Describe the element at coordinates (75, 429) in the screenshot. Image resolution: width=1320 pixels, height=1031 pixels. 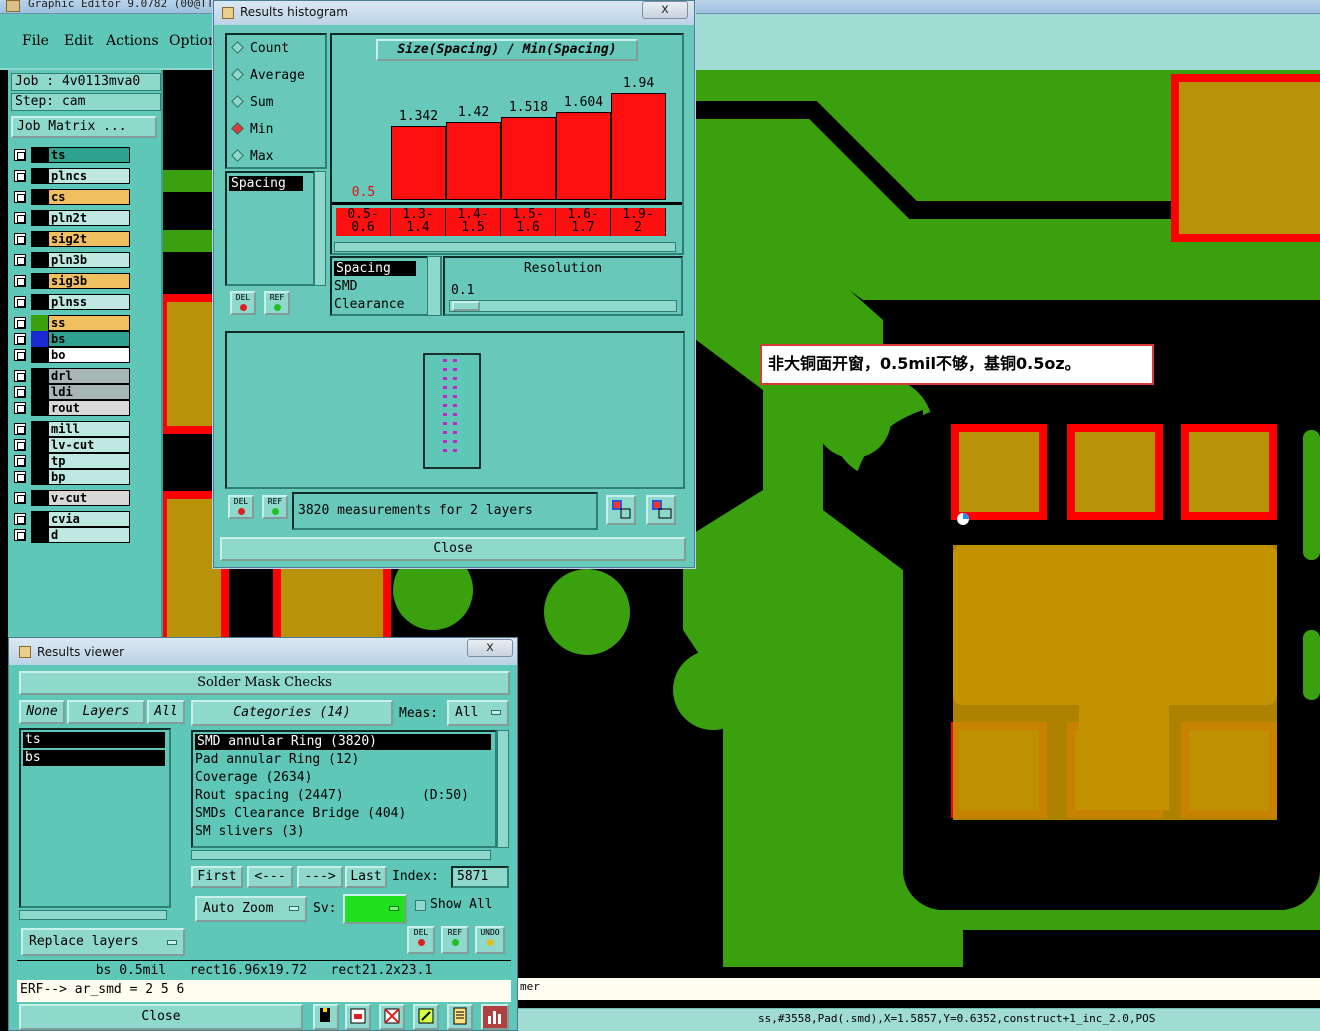
I see `layer-row-mill: mill` at that location.